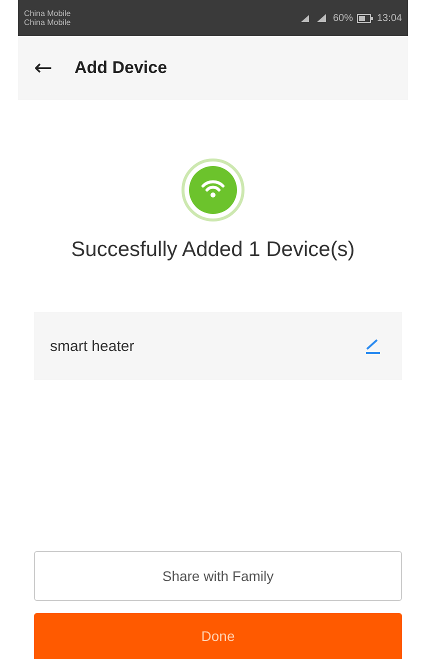  Describe the element at coordinates (313, 18) in the screenshot. I see `signal-icon` at that location.